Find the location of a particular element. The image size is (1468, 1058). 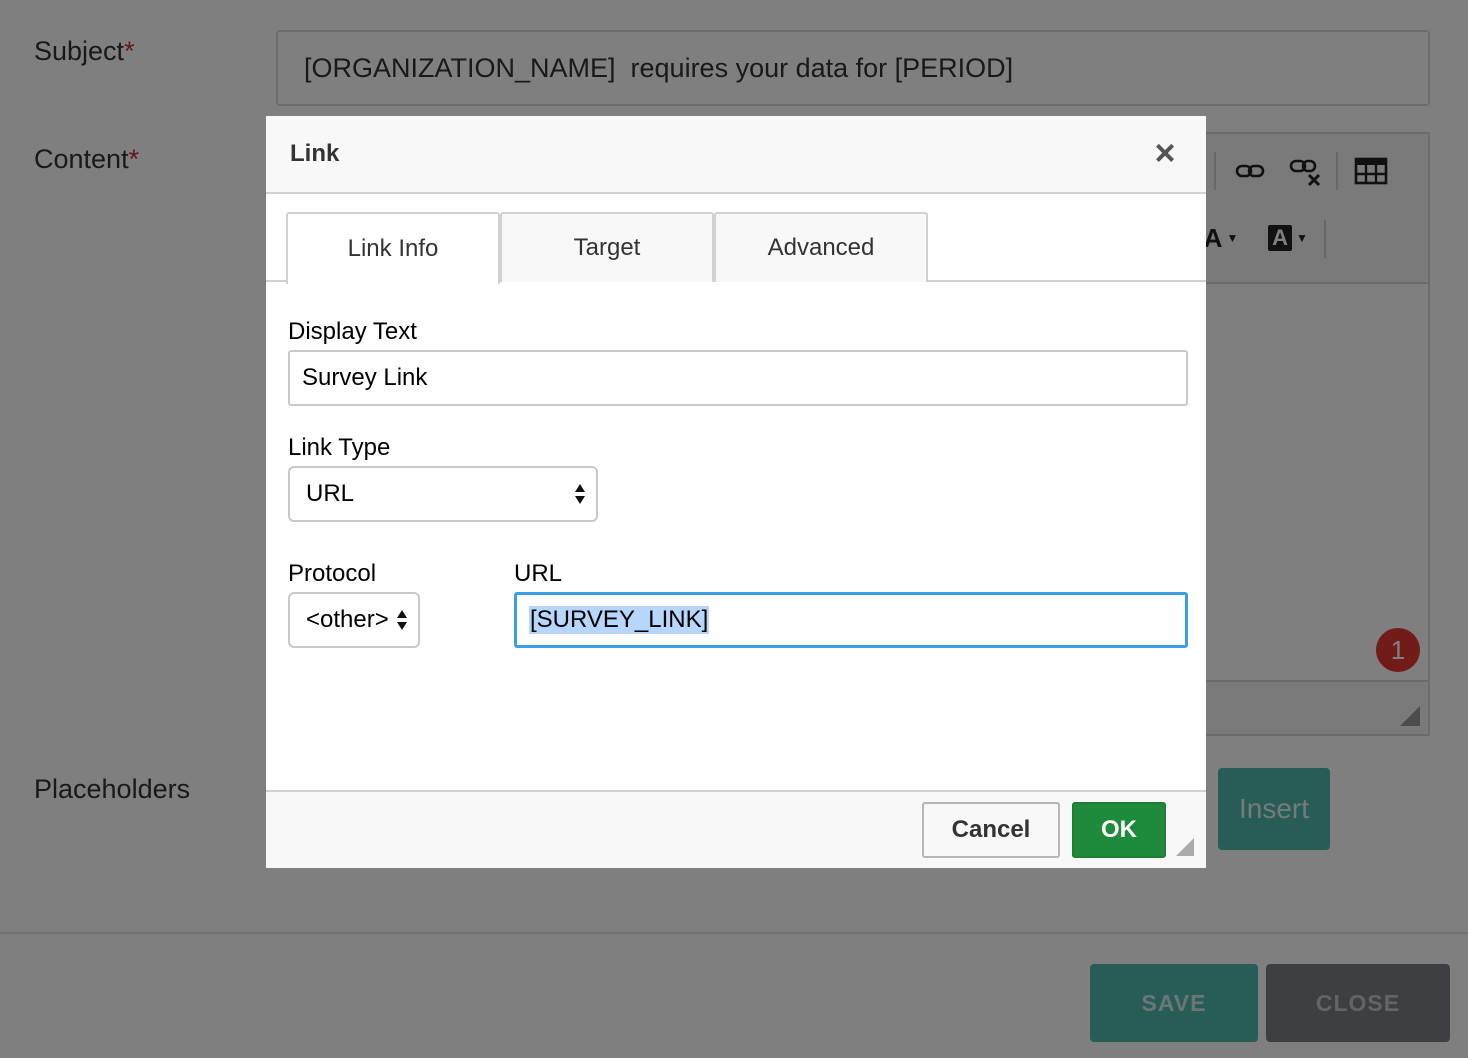

url-label: URL is located at coordinates (538, 573).